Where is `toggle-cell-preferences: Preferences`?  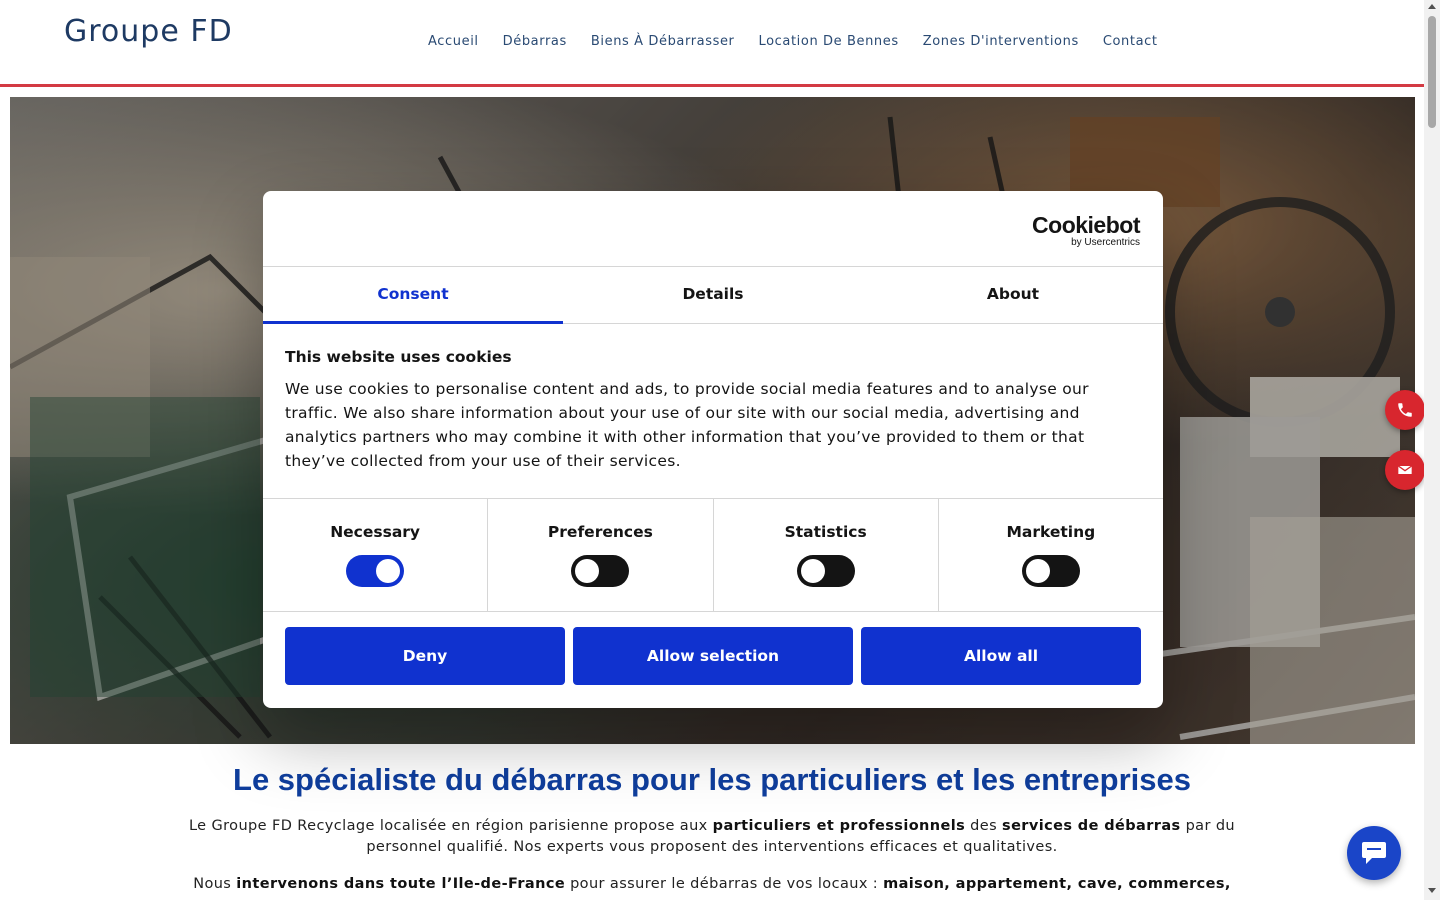
toggle-cell-preferences: Preferences is located at coordinates (601, 555).